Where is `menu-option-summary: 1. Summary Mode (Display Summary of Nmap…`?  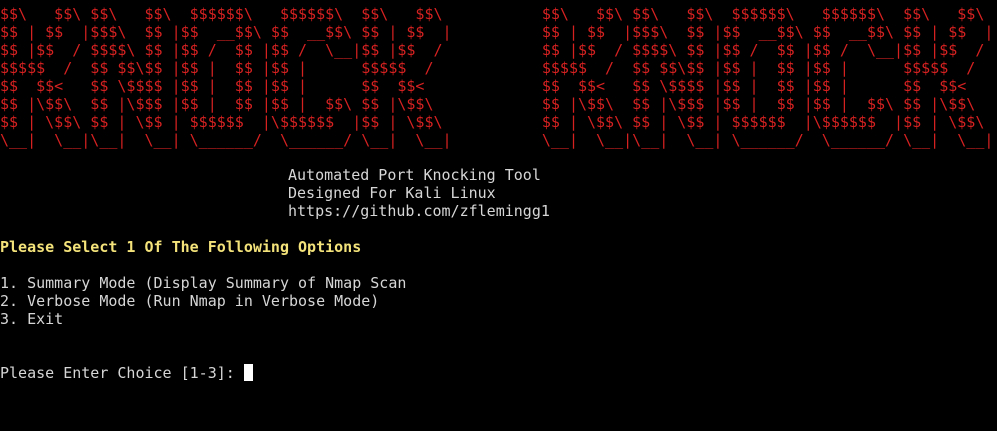 menu-option-summary: 1. Summary Mode (Display Summary of Nmap… is located at coordinates (203, 283).